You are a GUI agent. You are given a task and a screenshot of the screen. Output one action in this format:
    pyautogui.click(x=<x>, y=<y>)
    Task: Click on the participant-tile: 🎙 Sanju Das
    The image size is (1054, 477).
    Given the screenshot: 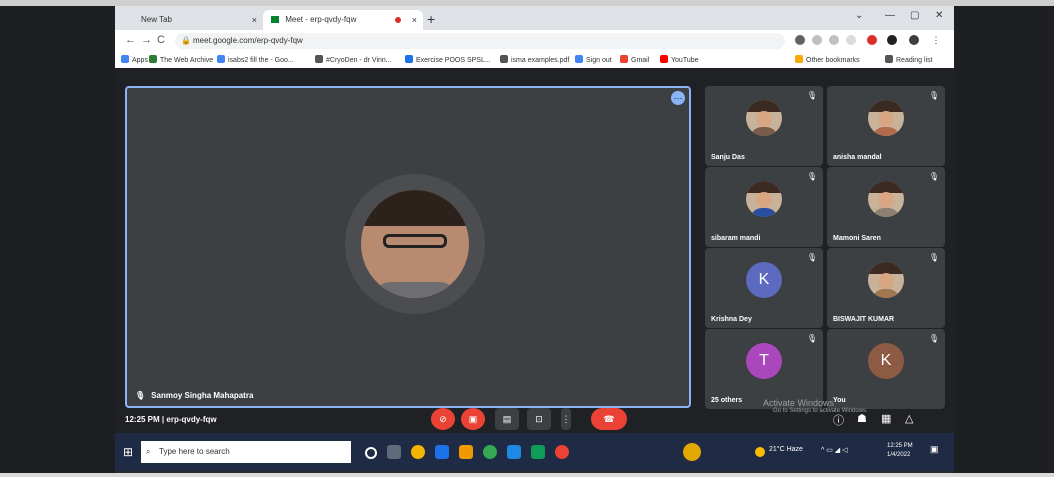 What is the action you would take?
    pyautogui.click(x=764, y=126)
    